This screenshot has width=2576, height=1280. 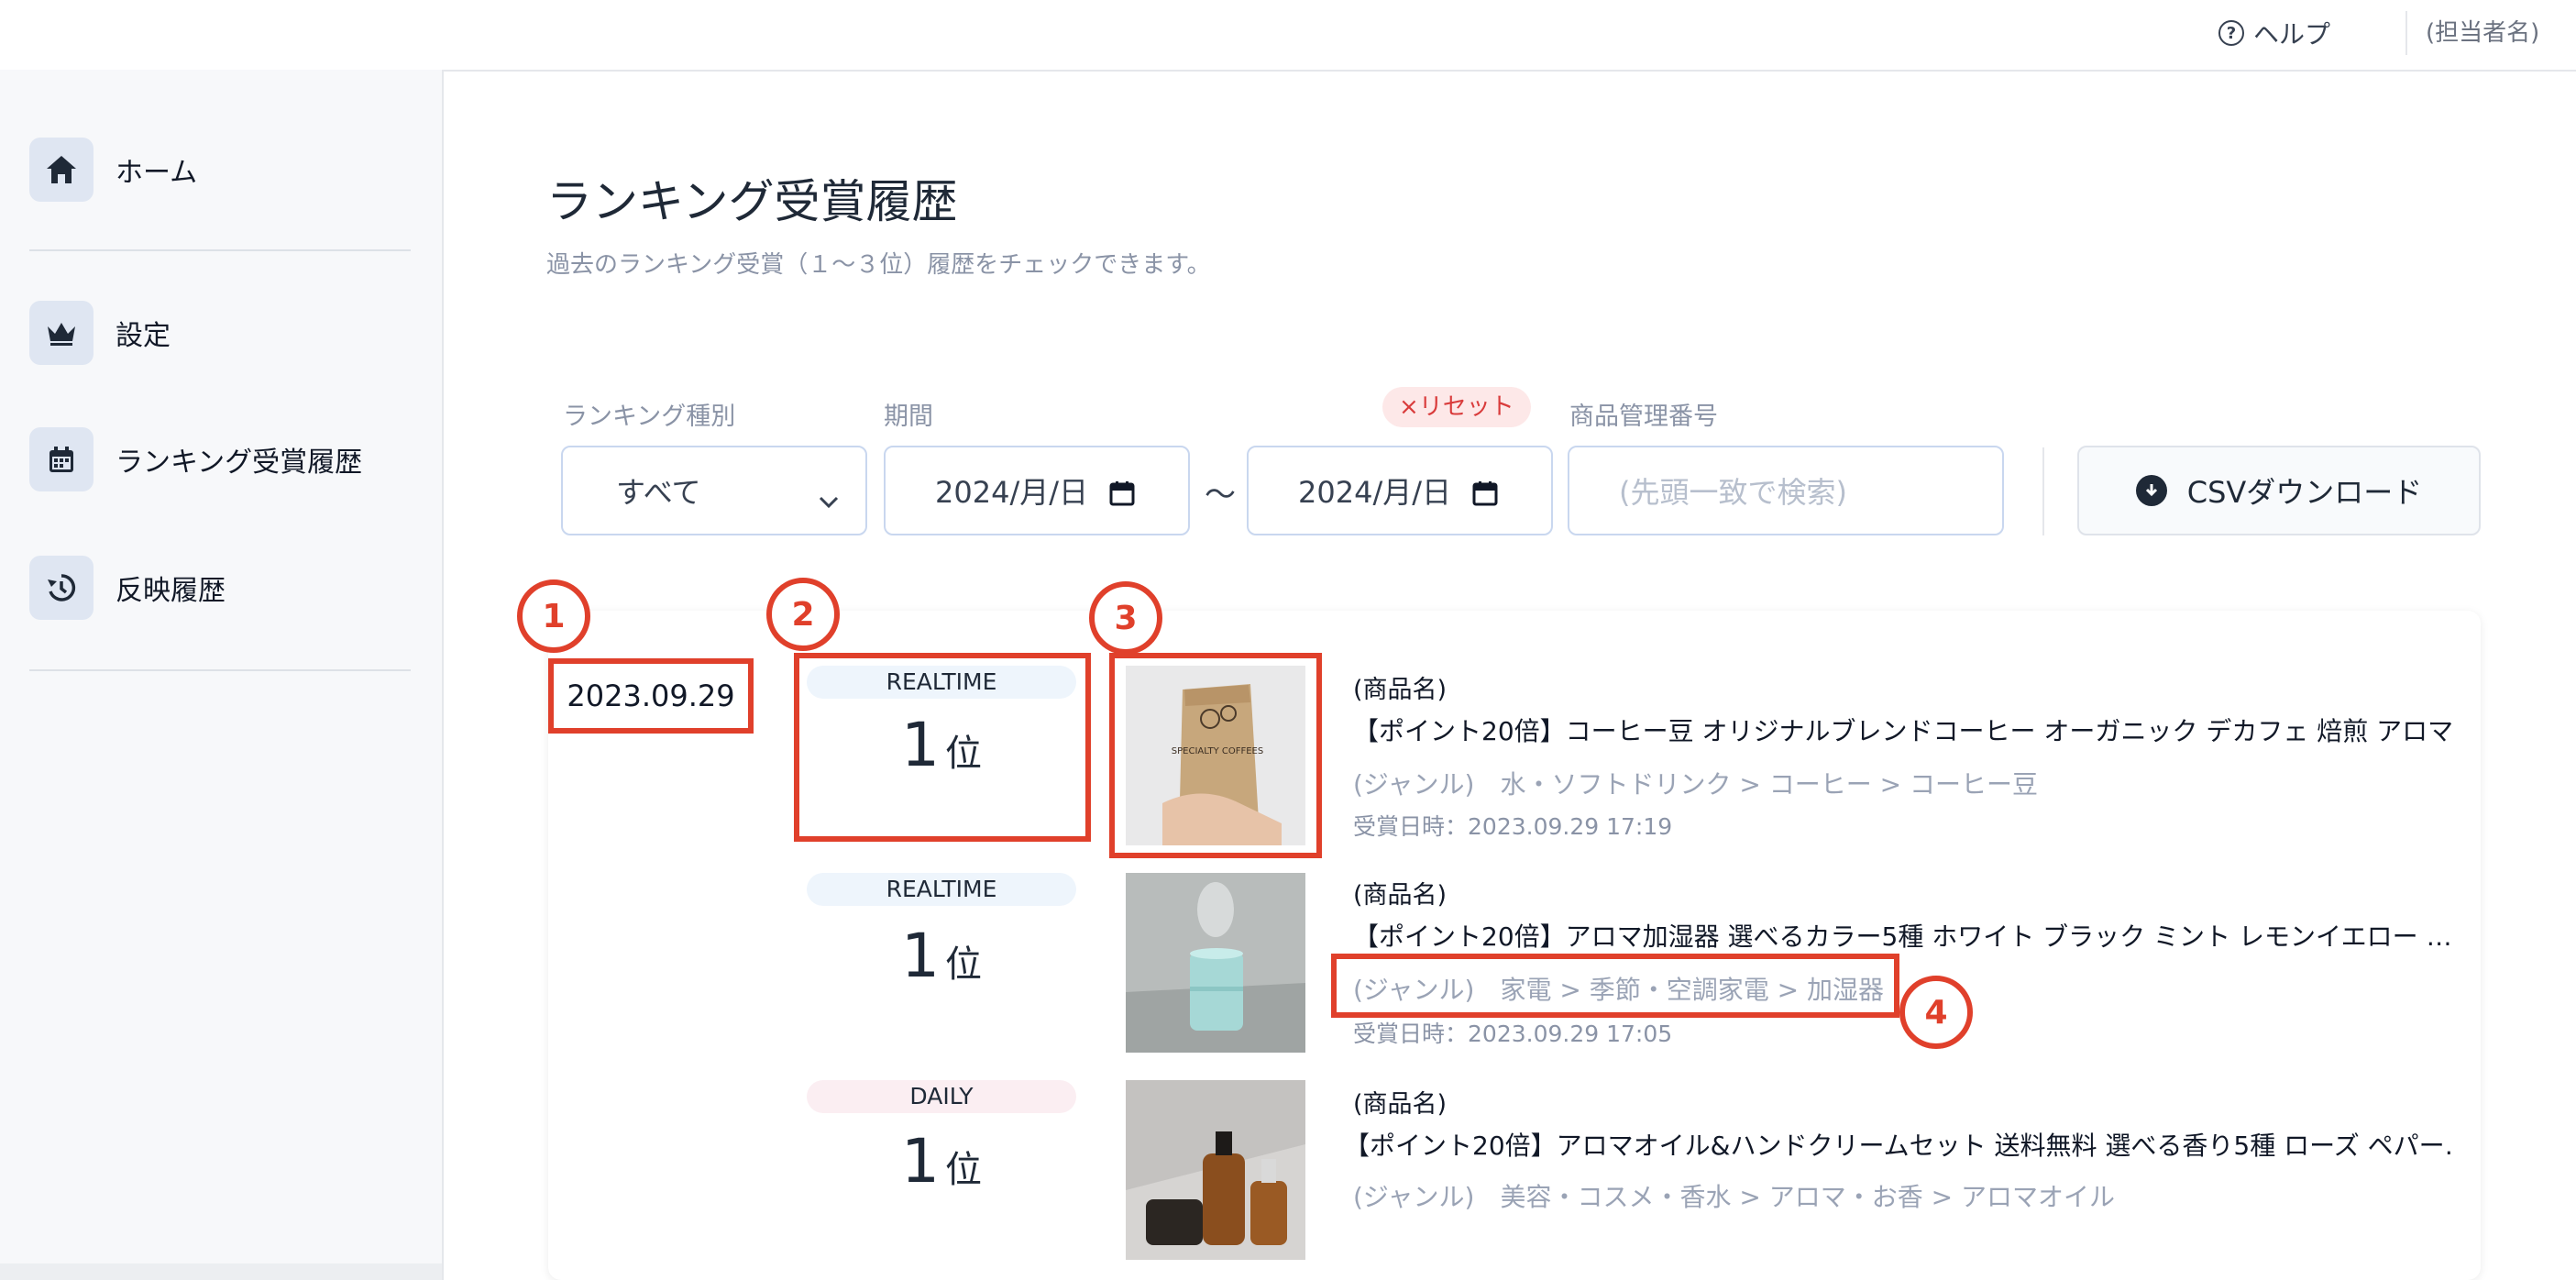 I want to click on header-divider, so click(x=2406, y=33).